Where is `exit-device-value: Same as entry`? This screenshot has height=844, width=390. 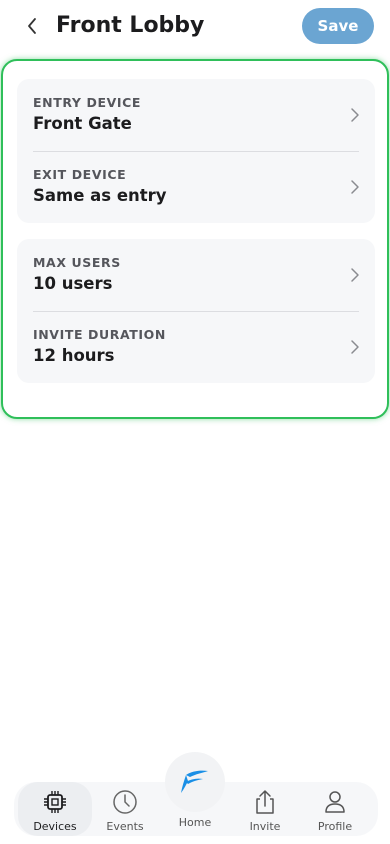 exit-device-value: Same as entry is located at coordinates (100, 195).